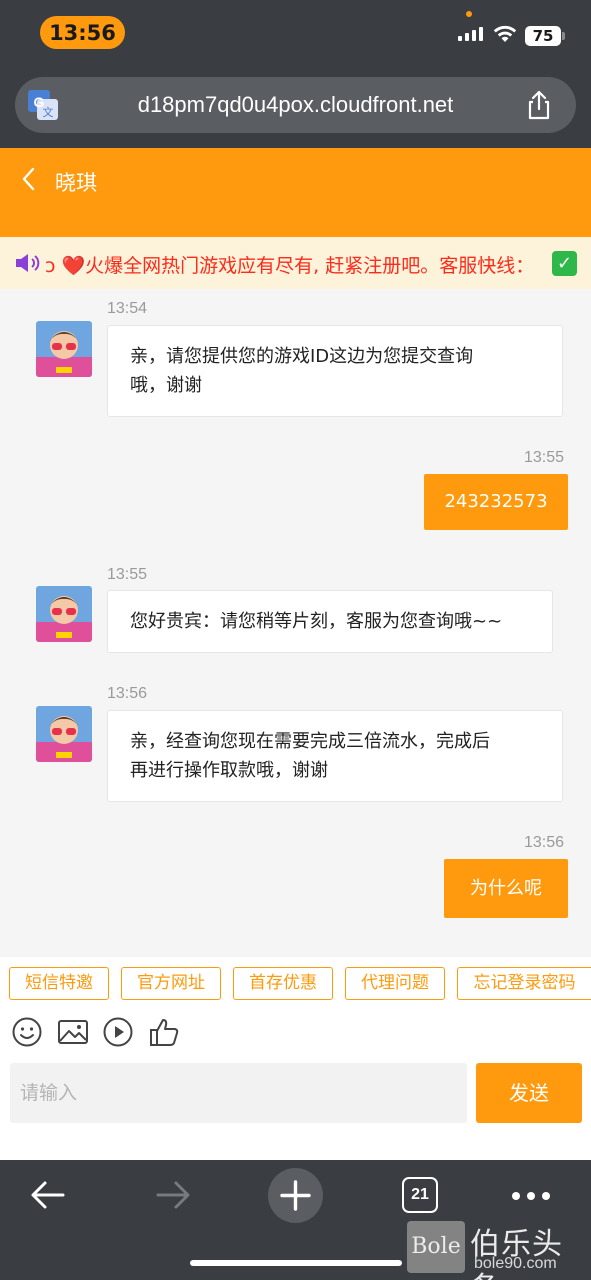  I want to click on announcement-marquee: ↄ ❤️火爆全网热门游戏应有尽有, 赶紧注册吧。客服快线： ✓, so click(295, 263).